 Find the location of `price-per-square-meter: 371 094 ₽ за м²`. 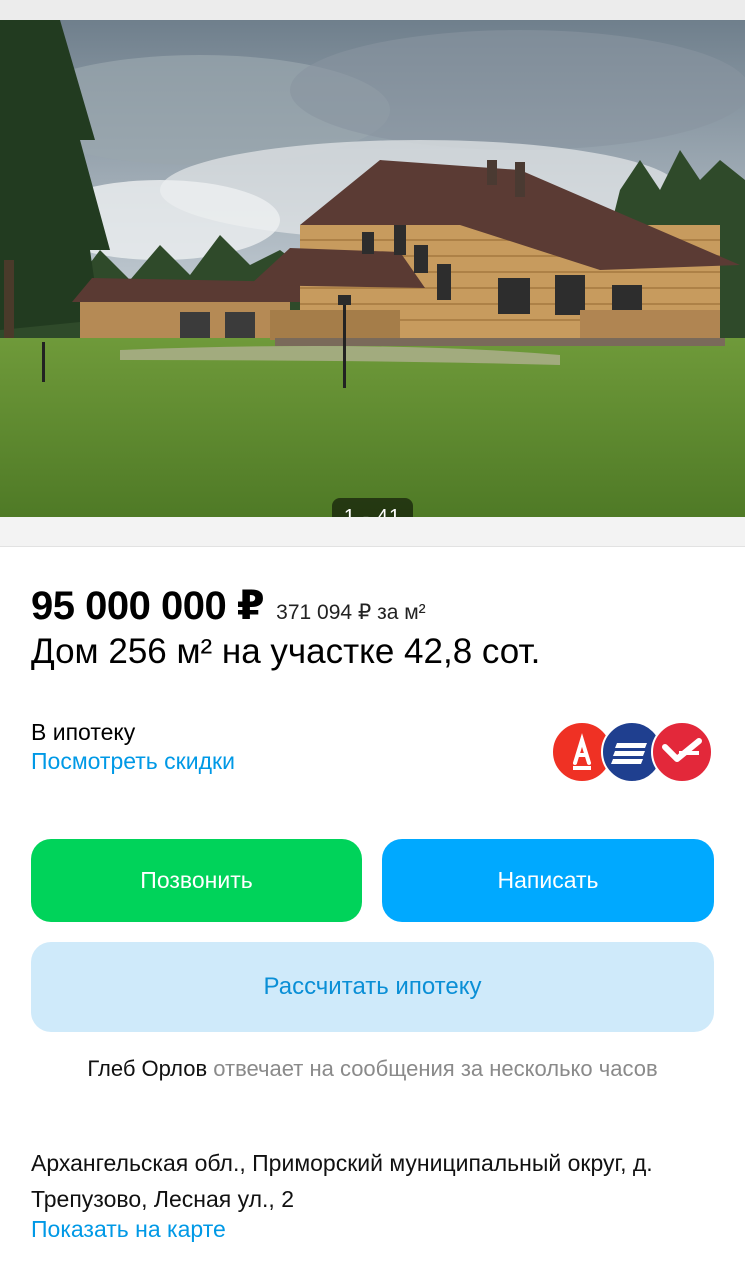

price-per-square-meter: 371 094 ₽ за м² is located at coordinates (351, 612).